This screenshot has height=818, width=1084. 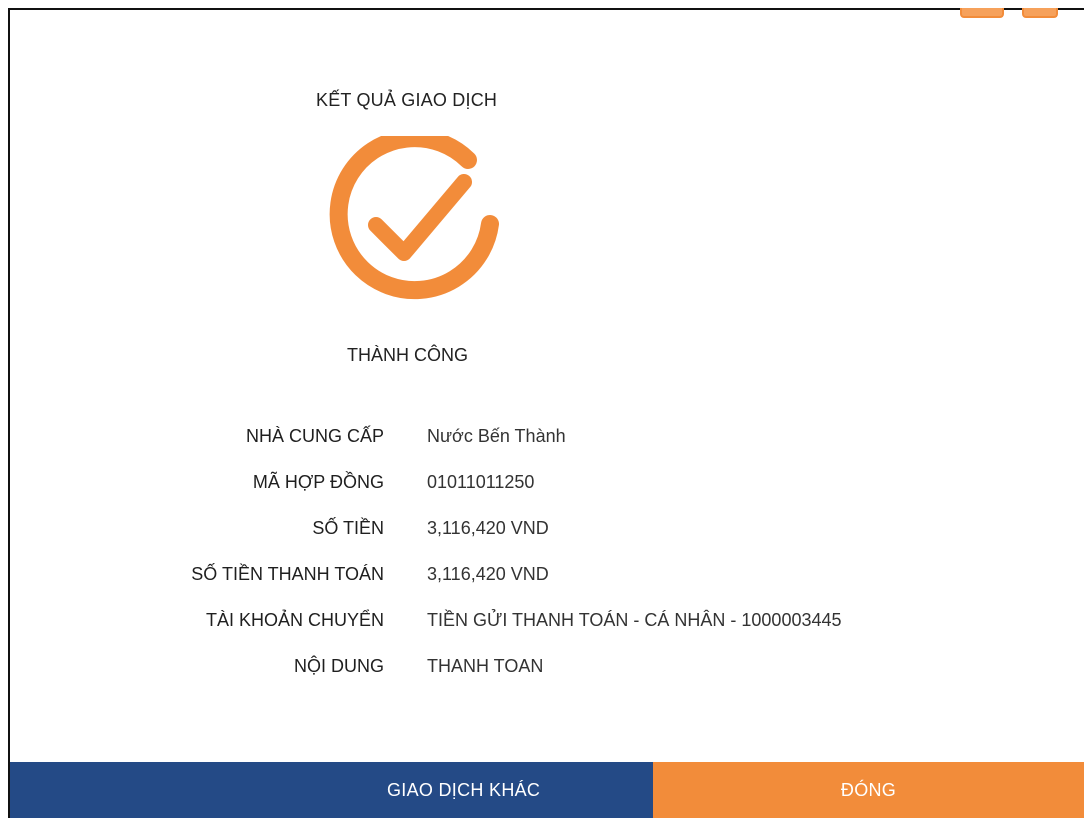 I want to click on detail-row-amount: SỐ TIỀN 3,116,420 VND, so click(x=540, y=535).